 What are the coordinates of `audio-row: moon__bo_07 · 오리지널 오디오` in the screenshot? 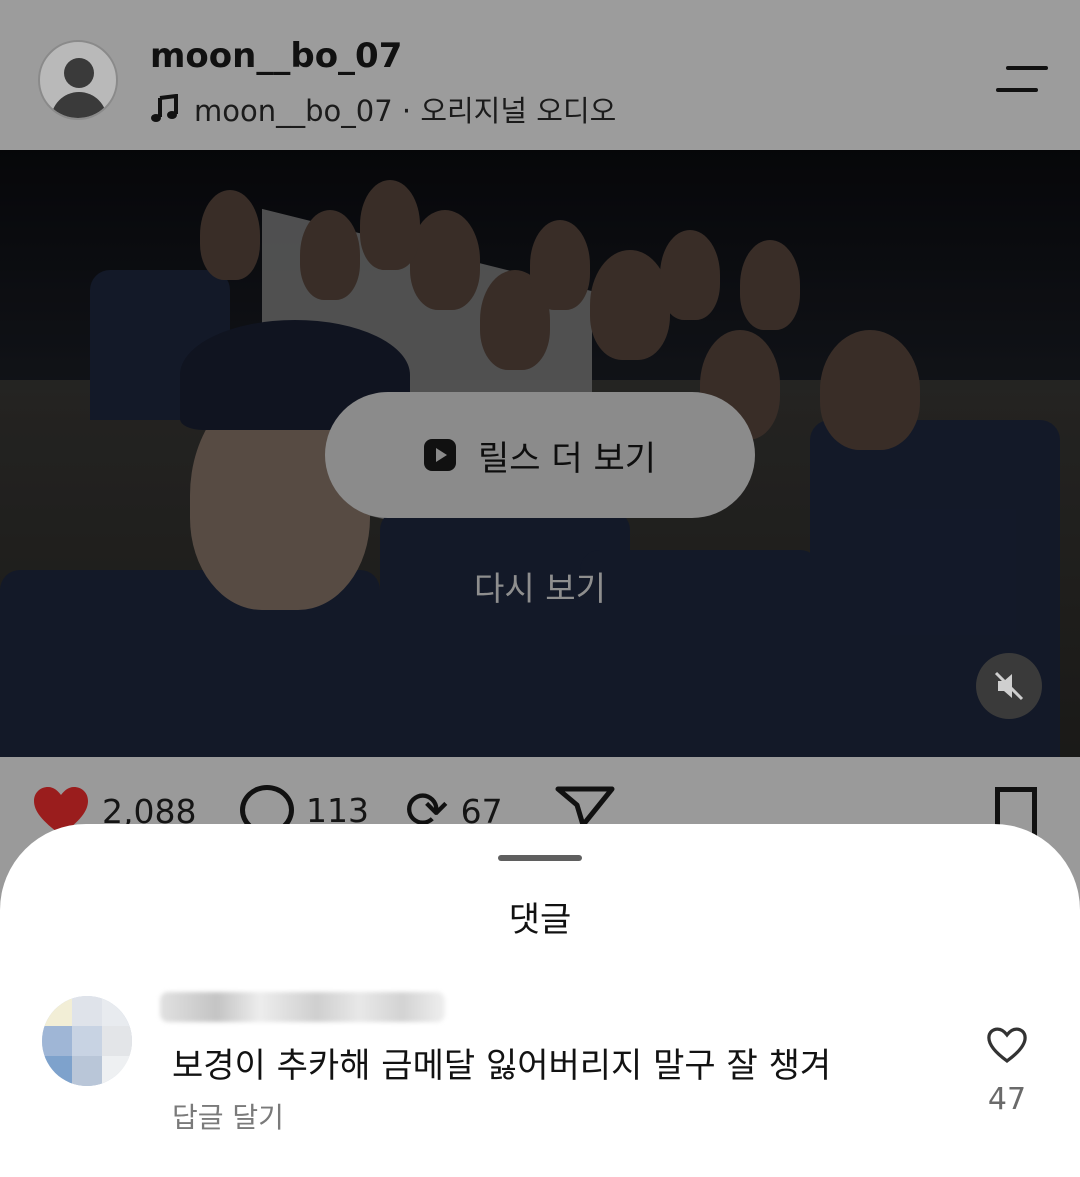 It's located at (383, 109).